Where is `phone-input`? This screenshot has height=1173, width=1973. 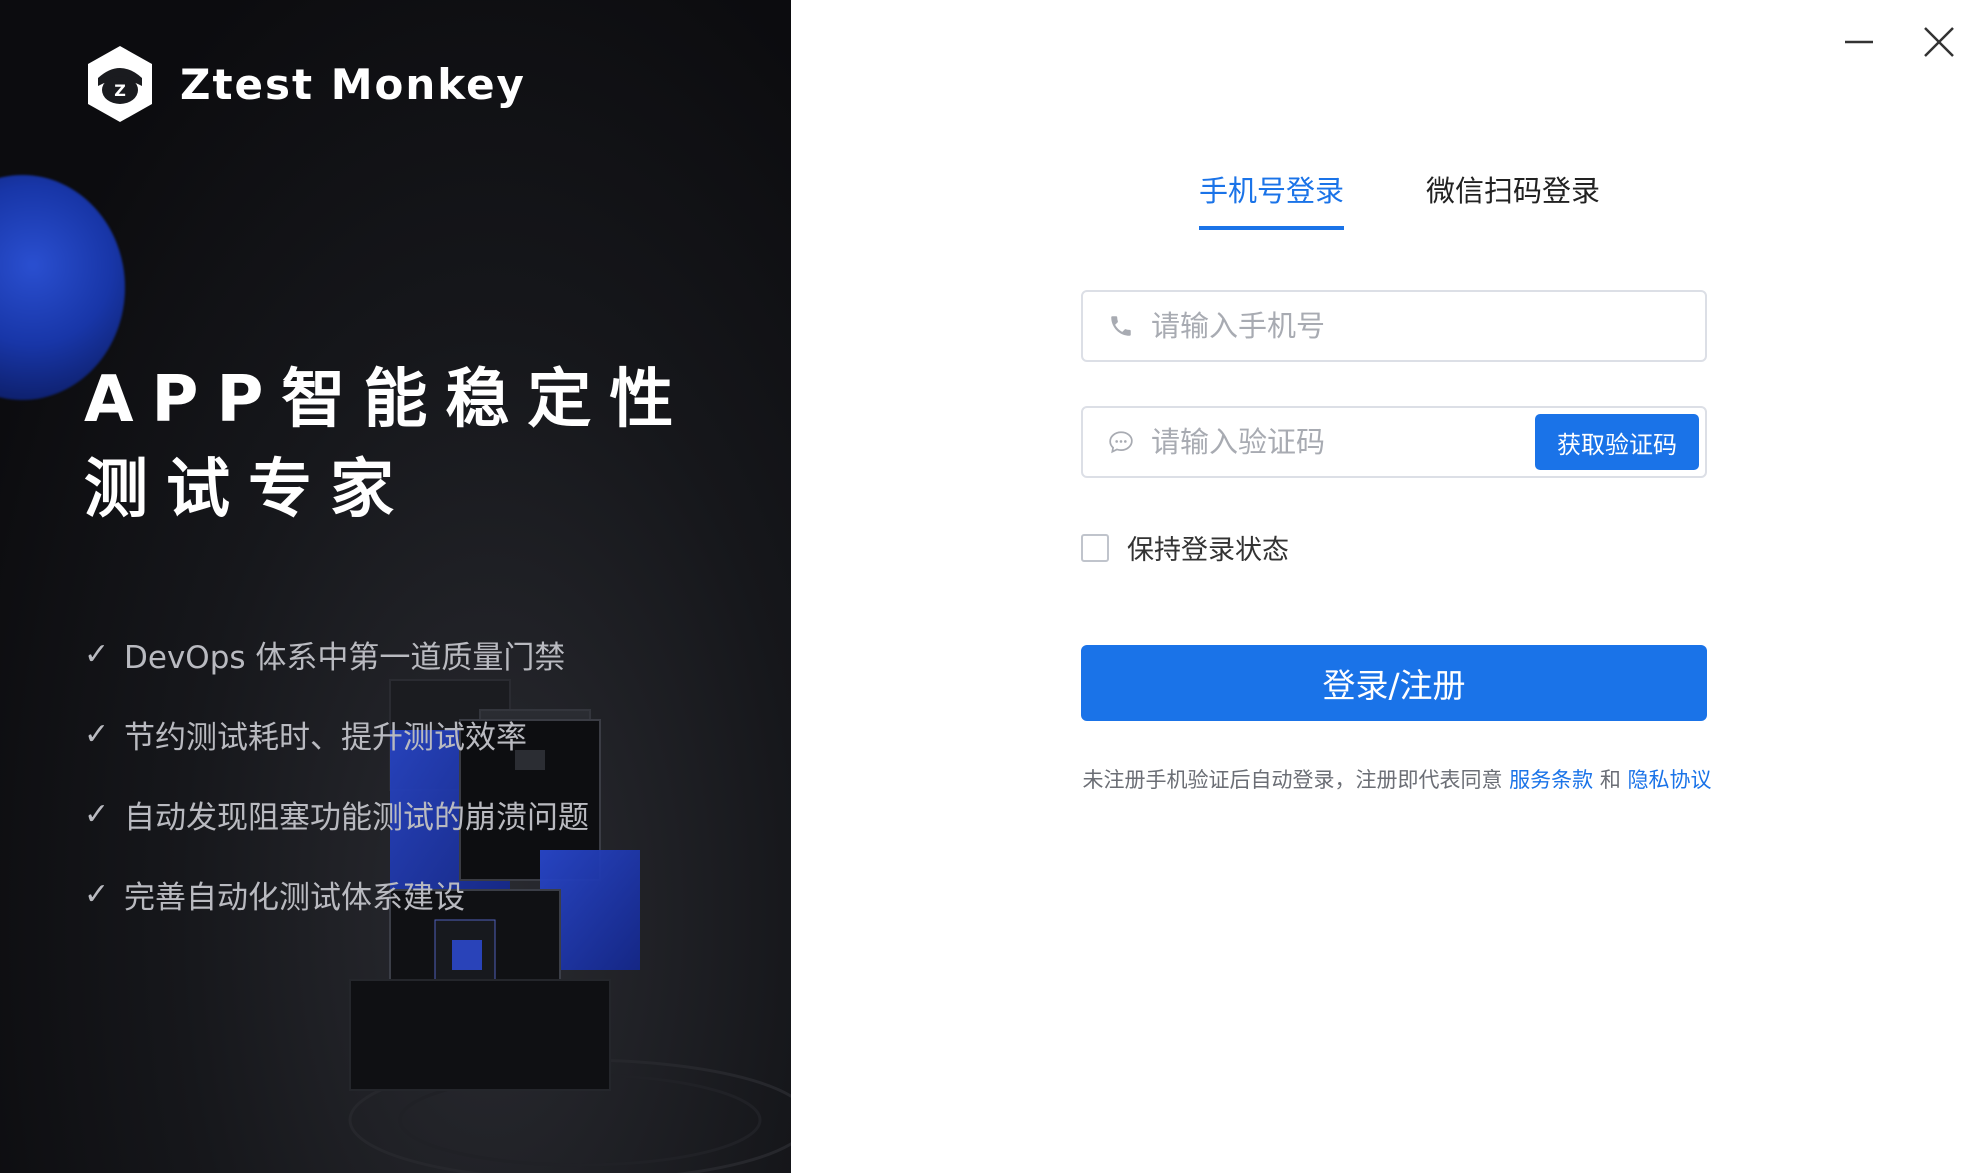
phone-input is located at coordinates (1427, 326).